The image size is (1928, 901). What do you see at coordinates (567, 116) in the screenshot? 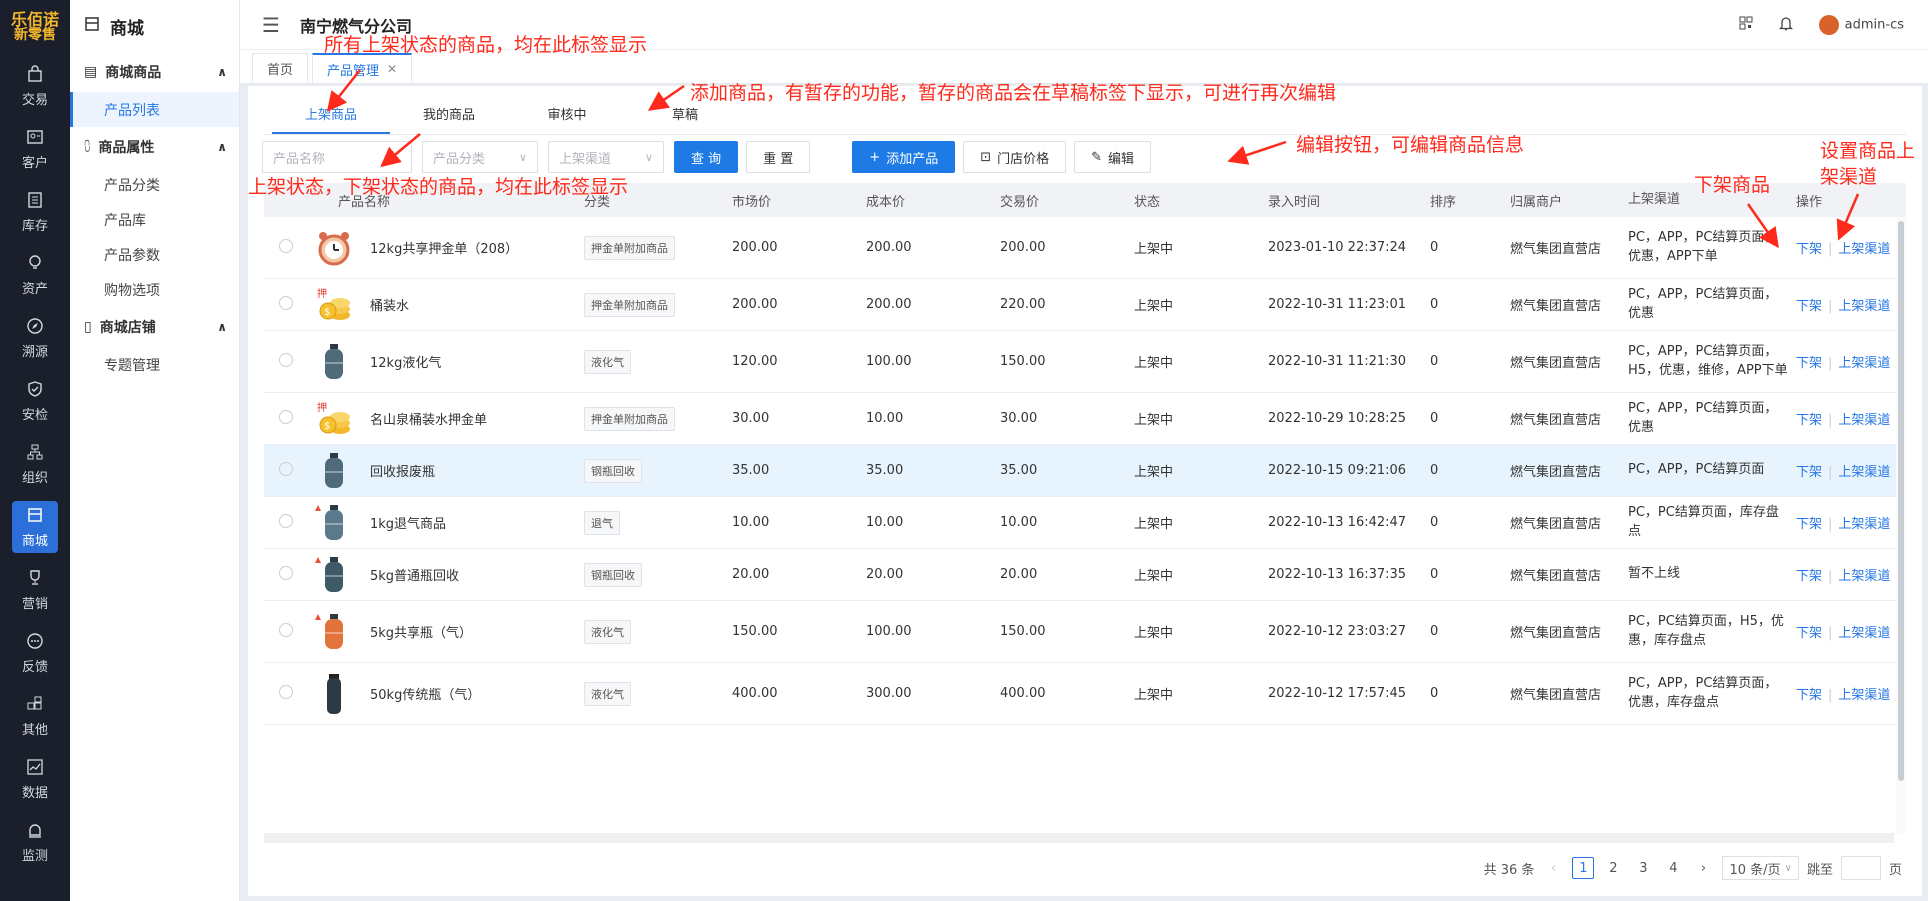
I see `tab-reviewing: 审核中` at bounding box center [567, 116].